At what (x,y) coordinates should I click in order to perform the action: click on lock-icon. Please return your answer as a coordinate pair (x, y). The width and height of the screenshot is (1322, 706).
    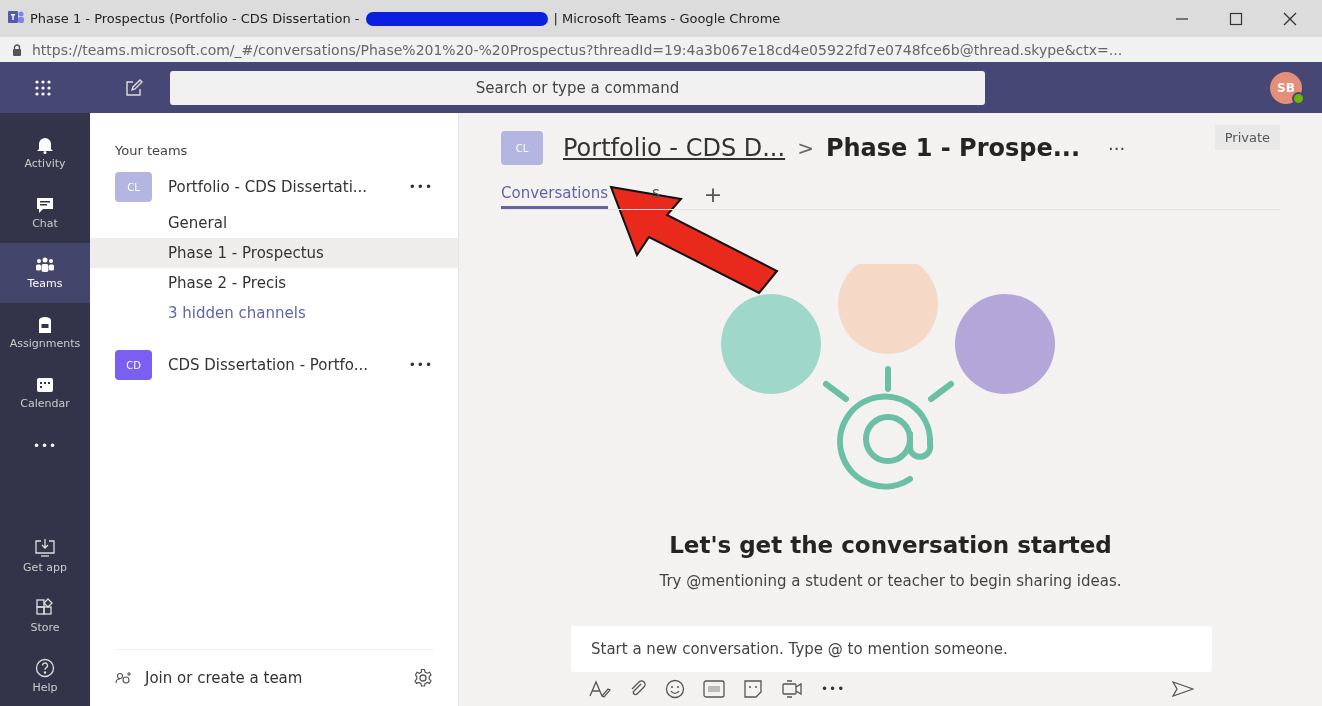
    Looking at the image, I should click on (17, 49).